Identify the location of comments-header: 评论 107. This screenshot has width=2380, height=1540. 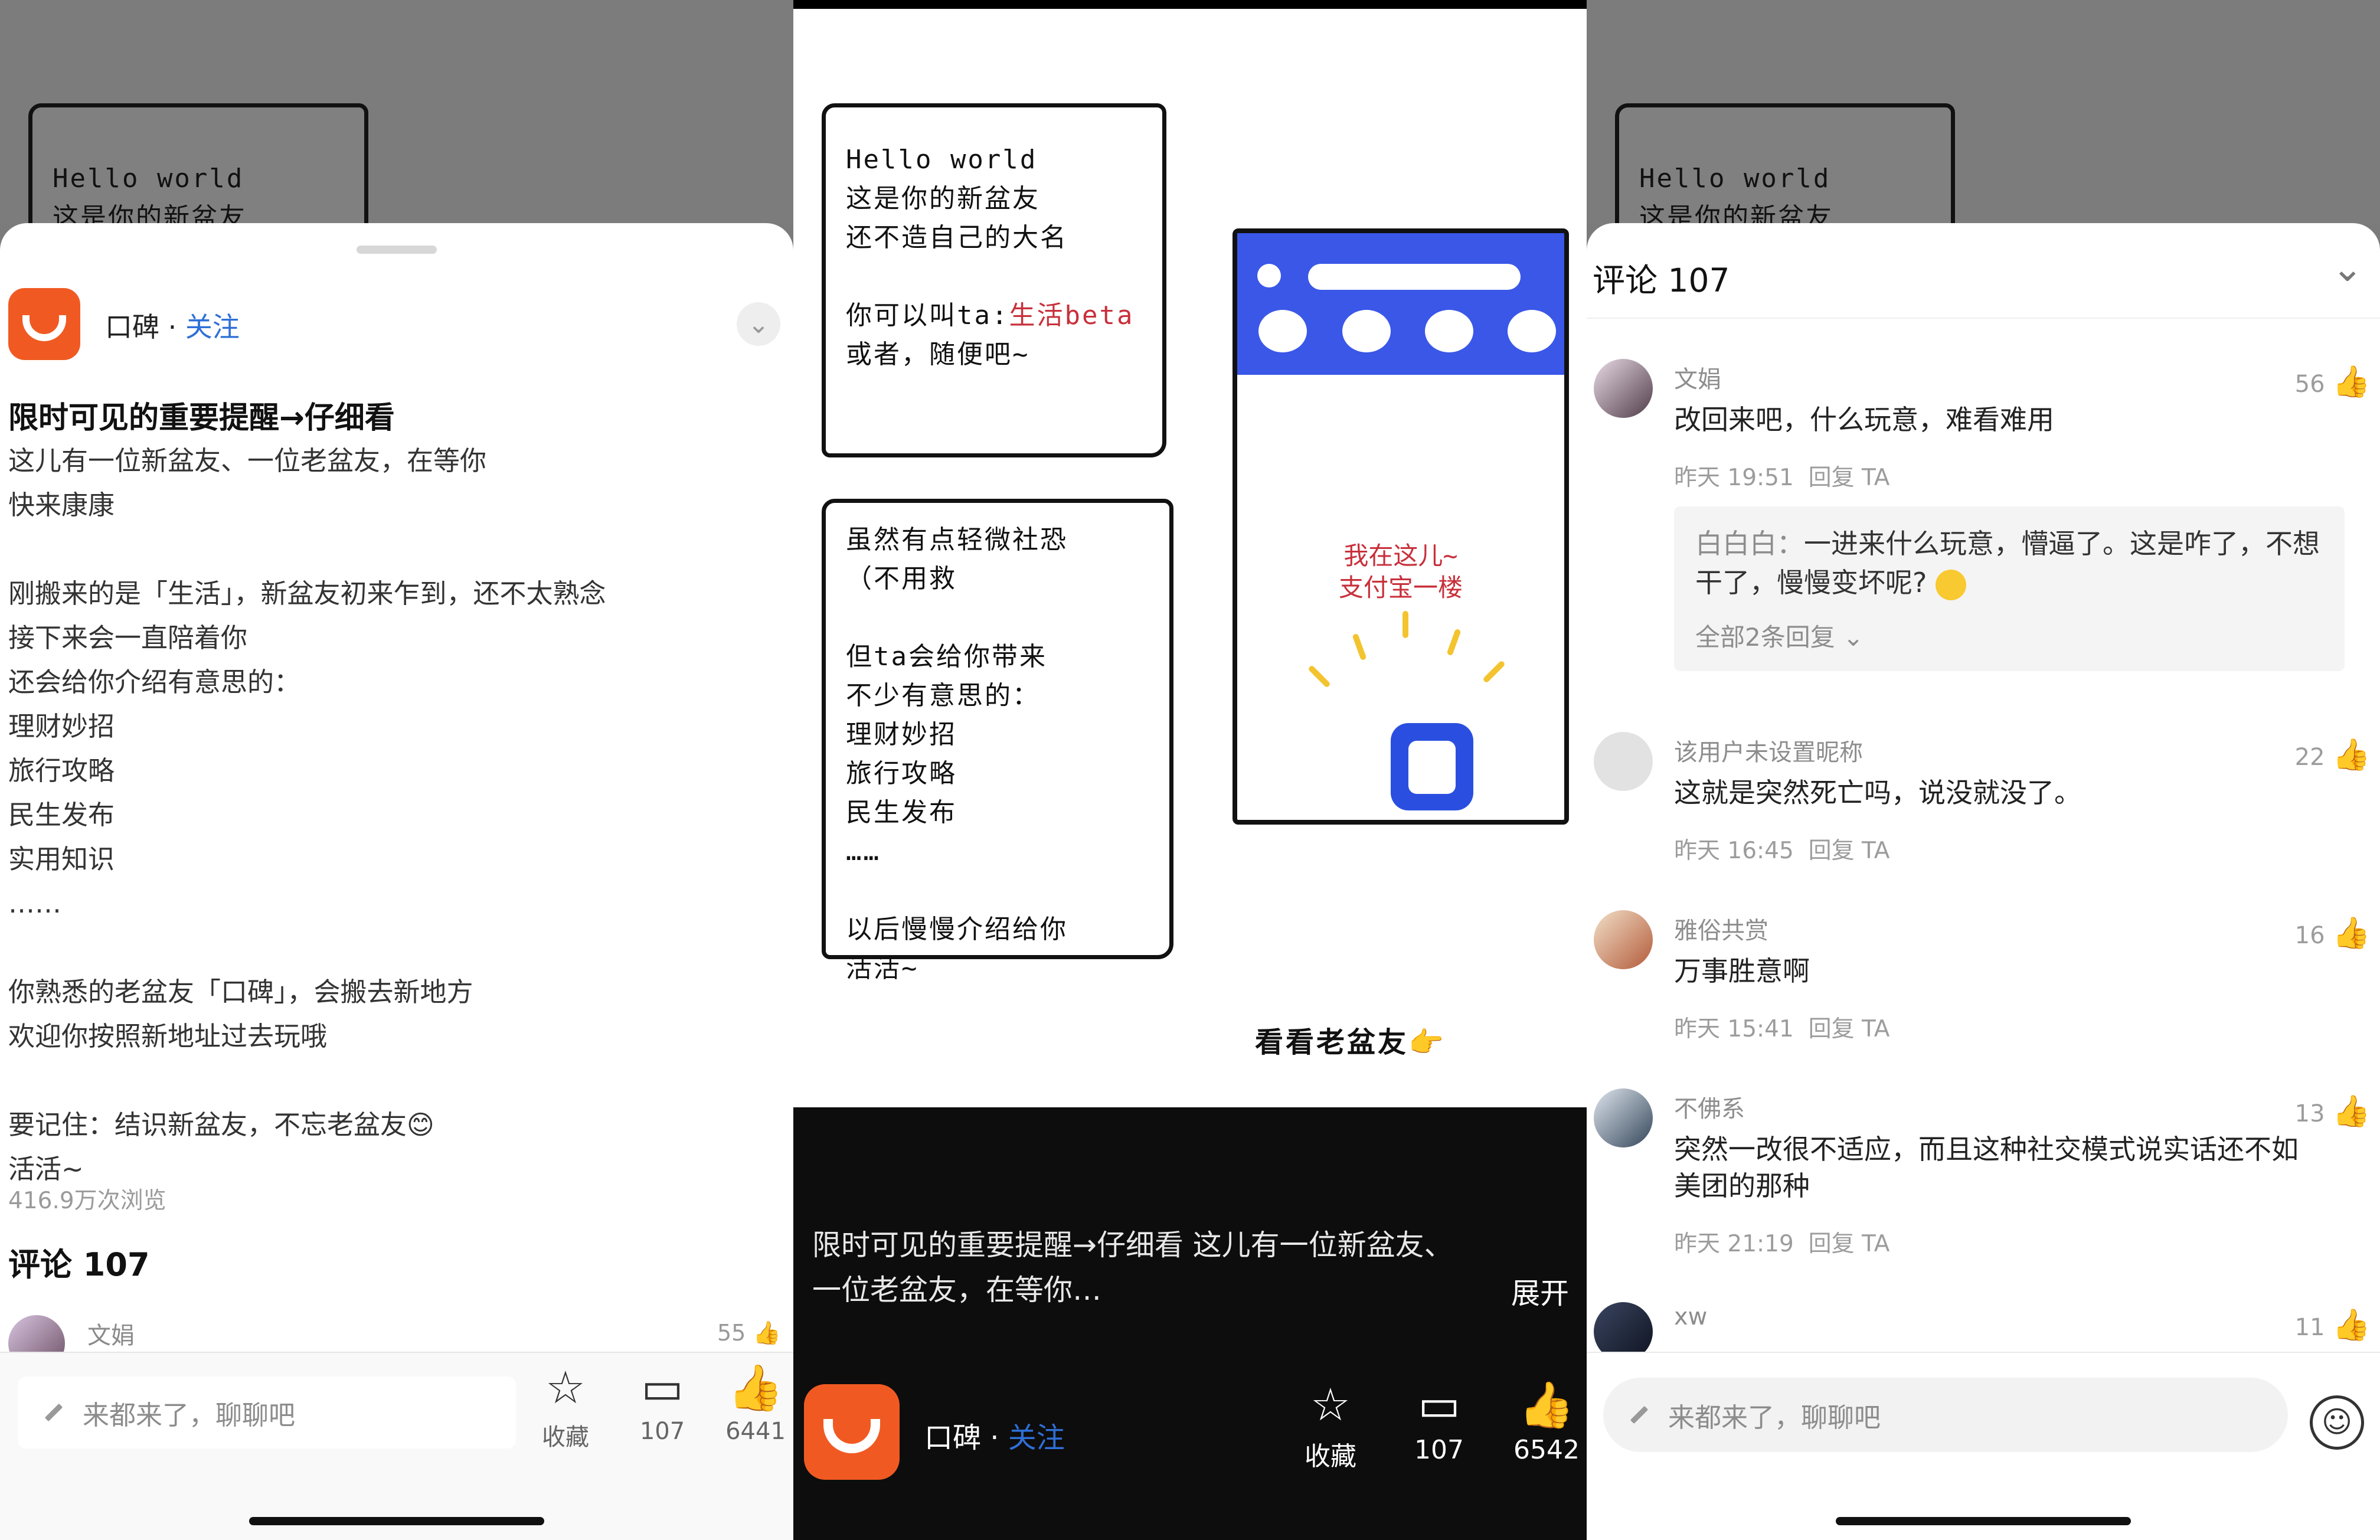
(79, 1265).